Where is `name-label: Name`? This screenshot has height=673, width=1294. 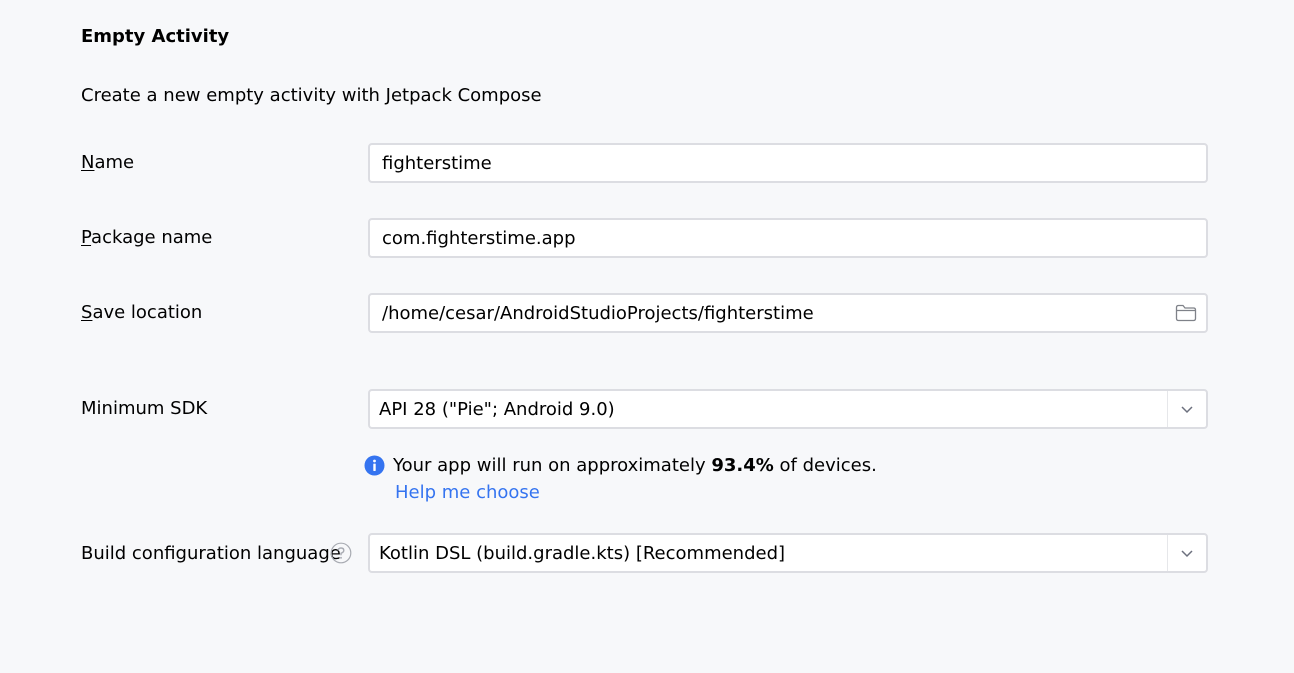 name-label: Name is located at coordinates (107, 162).